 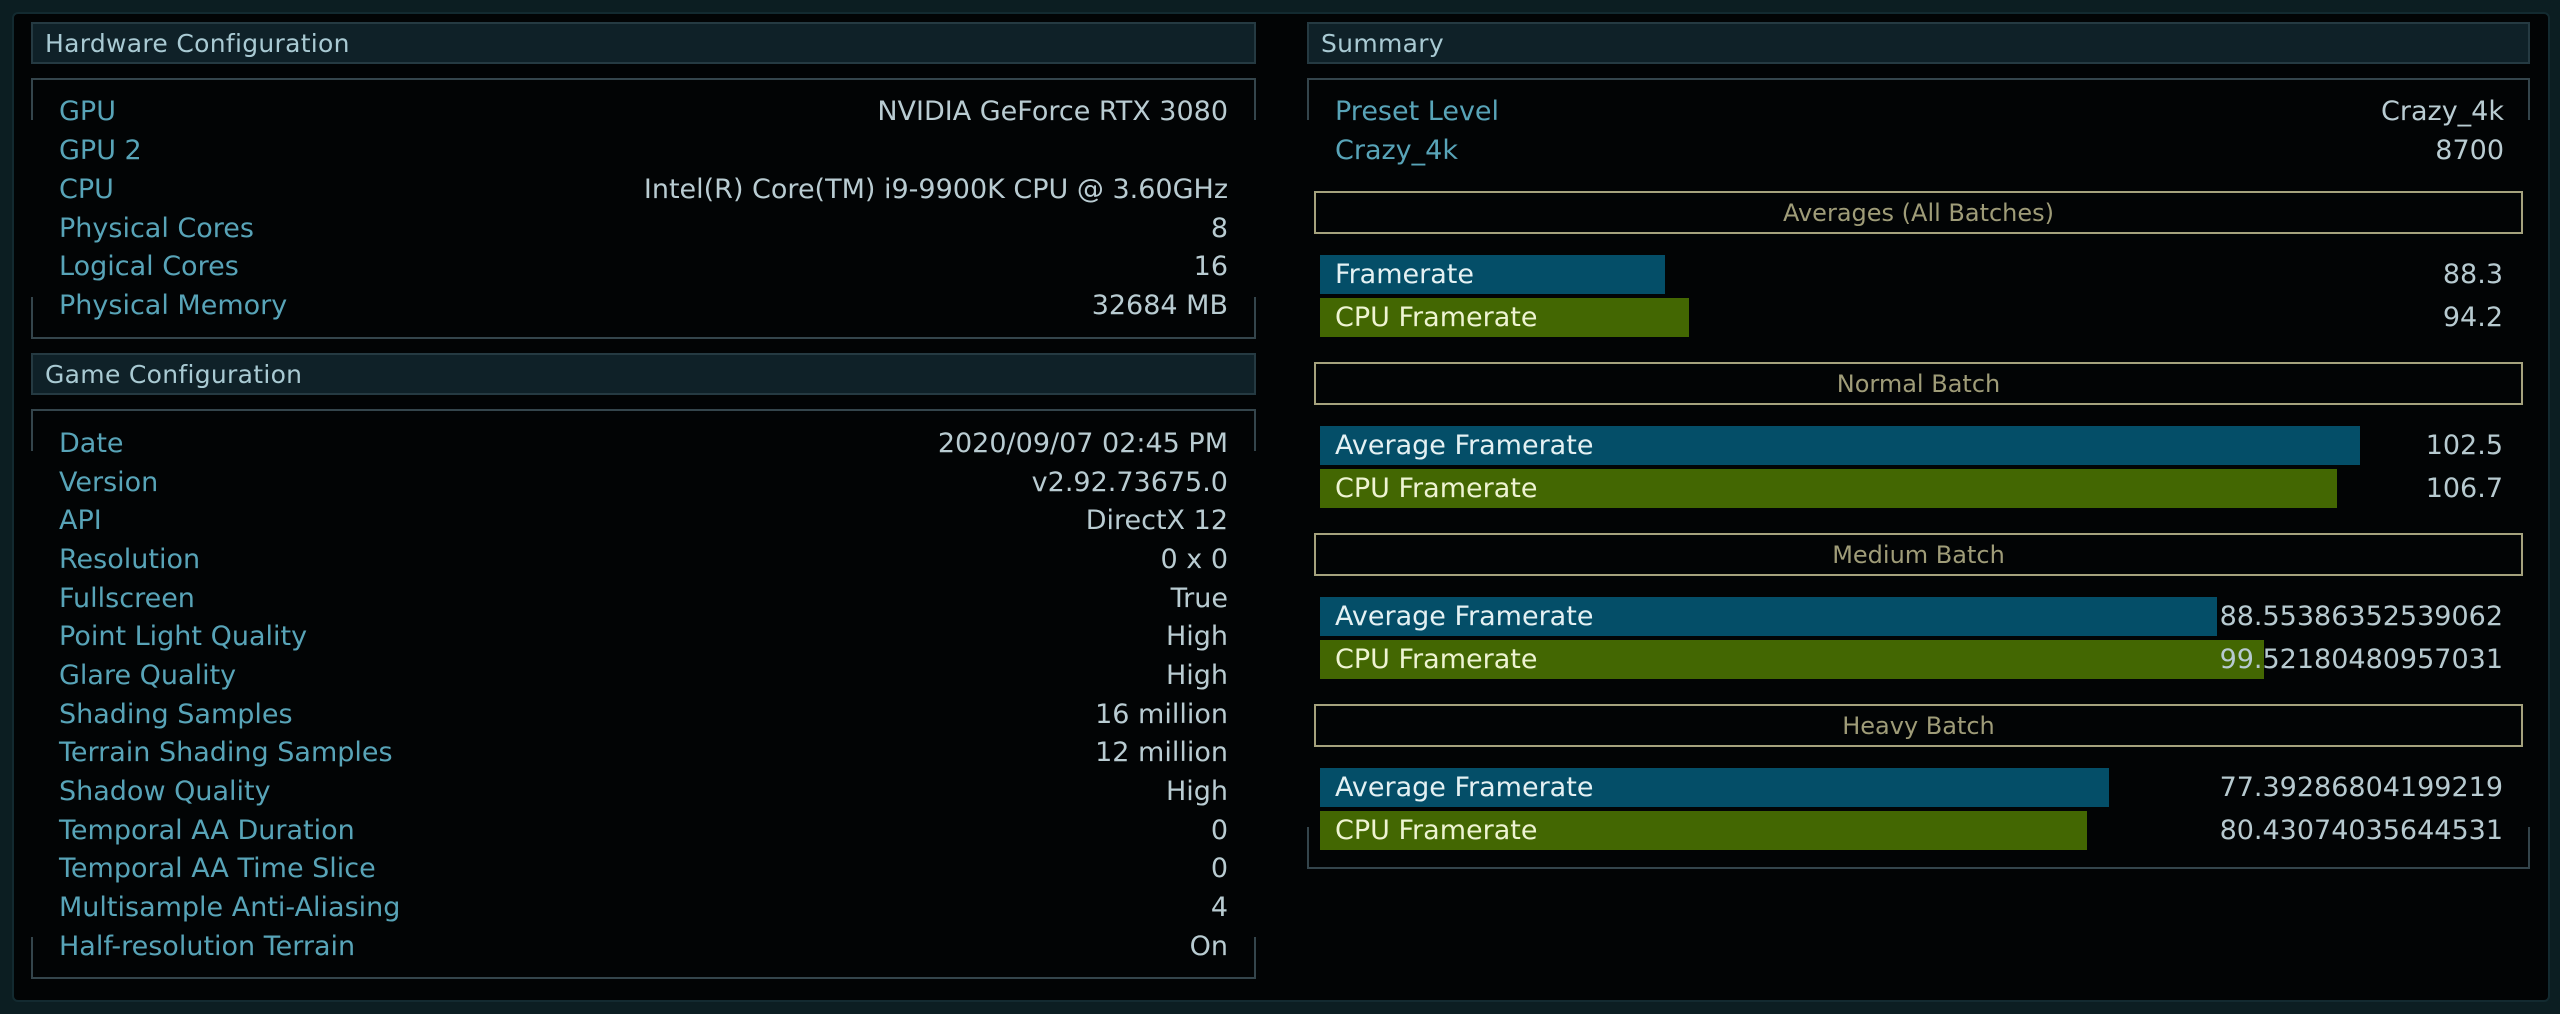 What do you see at coordinates (1052, 111) in the screenshot?
I see `row-value: NVIDIA GeForce RTX 3080` at bounding box center [1052, 111].